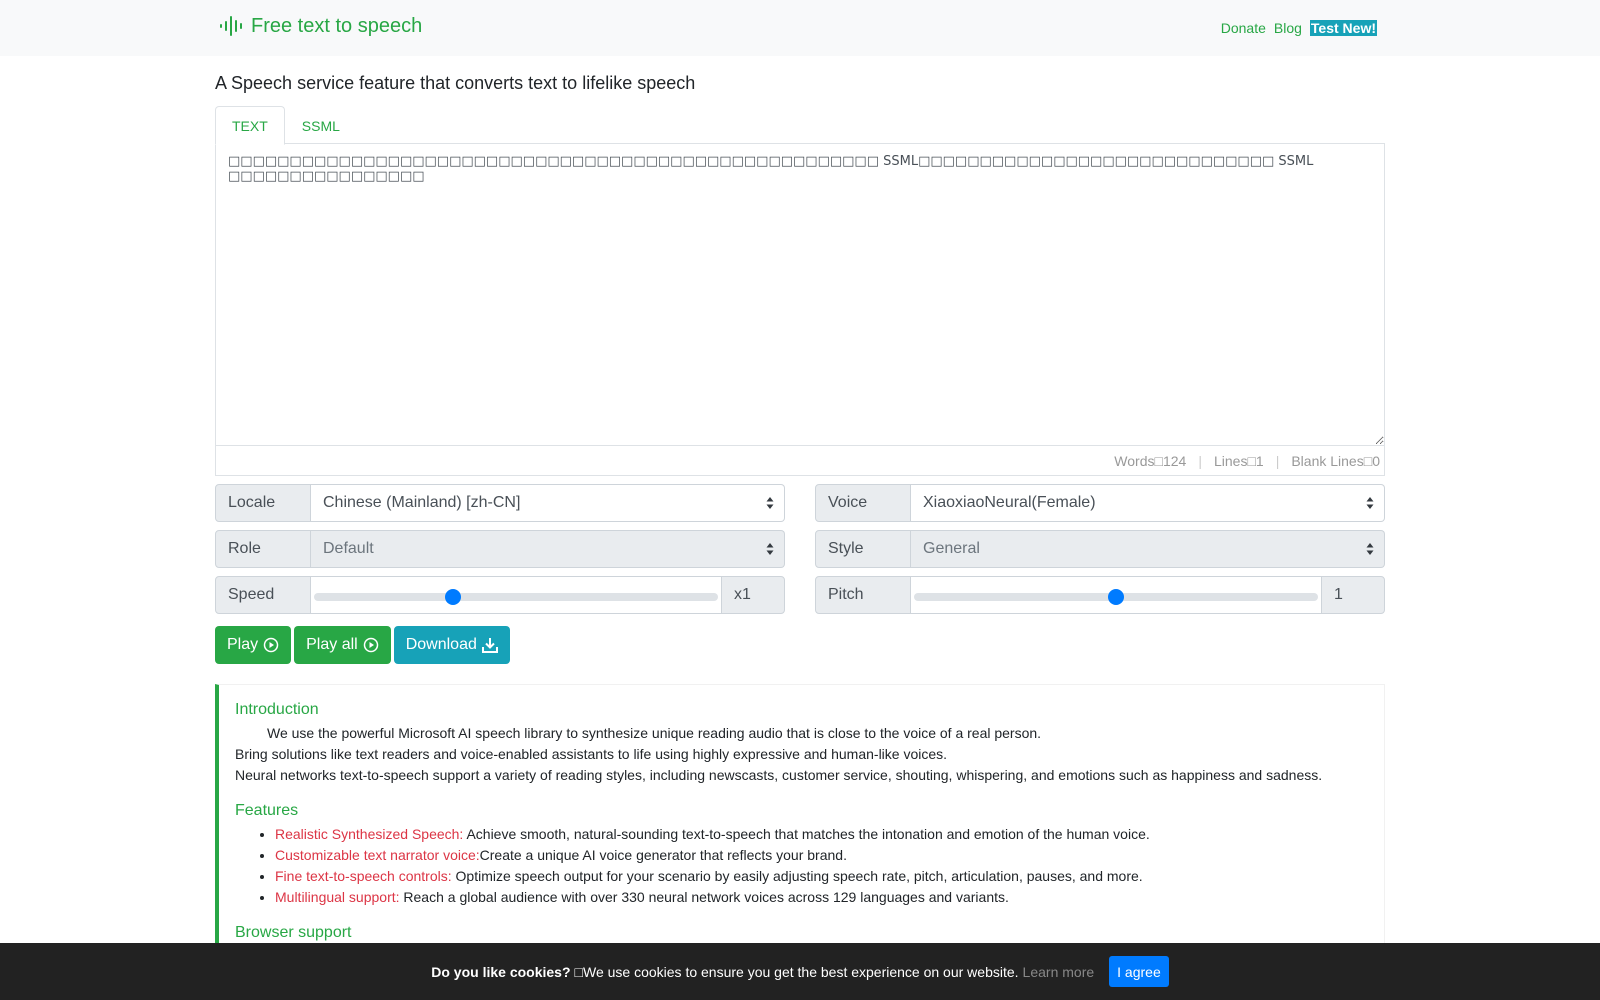 Image resolution: width=1600 pixels, height=1000 pixels. Describe the element at coordinates (231, 26) in the screenshot. I see `sound-wave-icon` at that location.